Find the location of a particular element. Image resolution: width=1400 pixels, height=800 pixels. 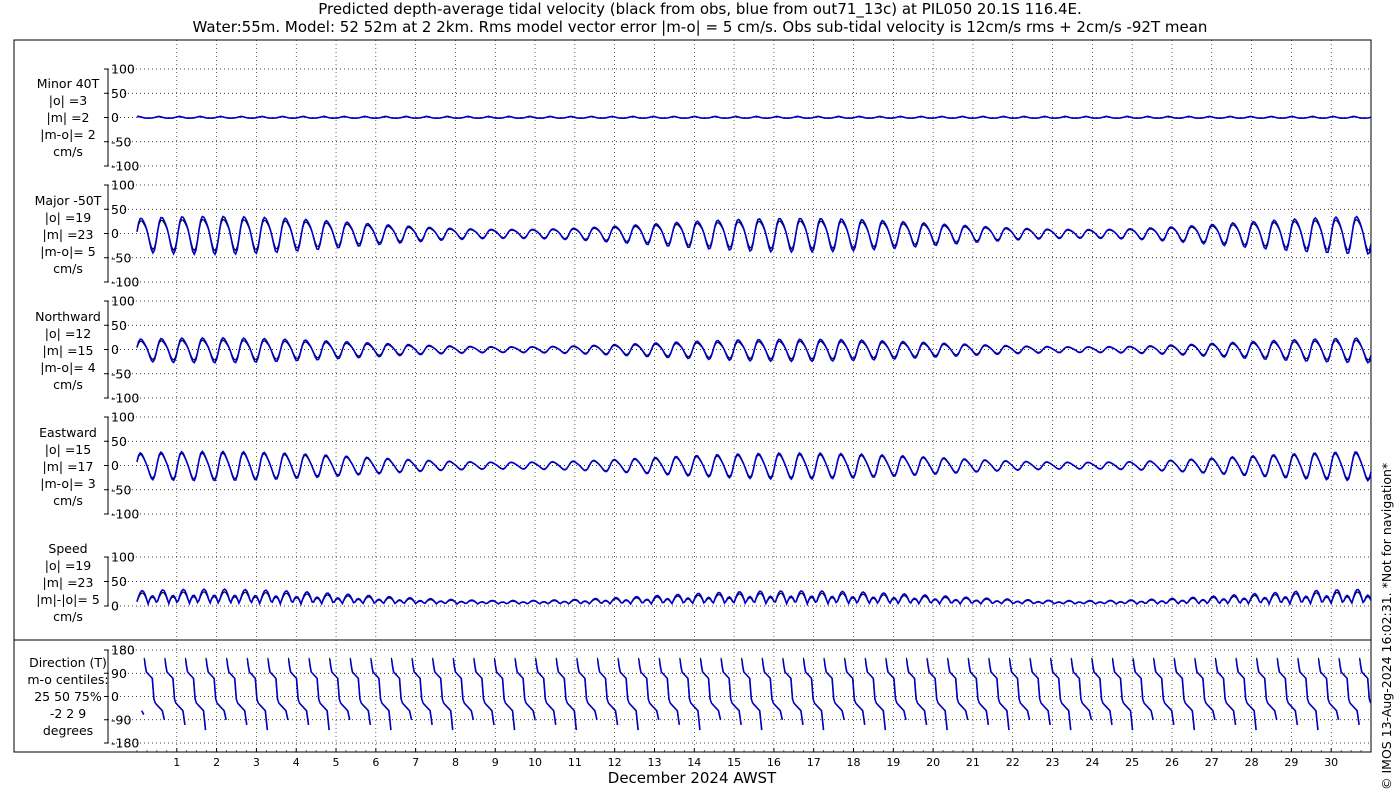

x-tick-label: 17 is located at coordinates (814, 762).